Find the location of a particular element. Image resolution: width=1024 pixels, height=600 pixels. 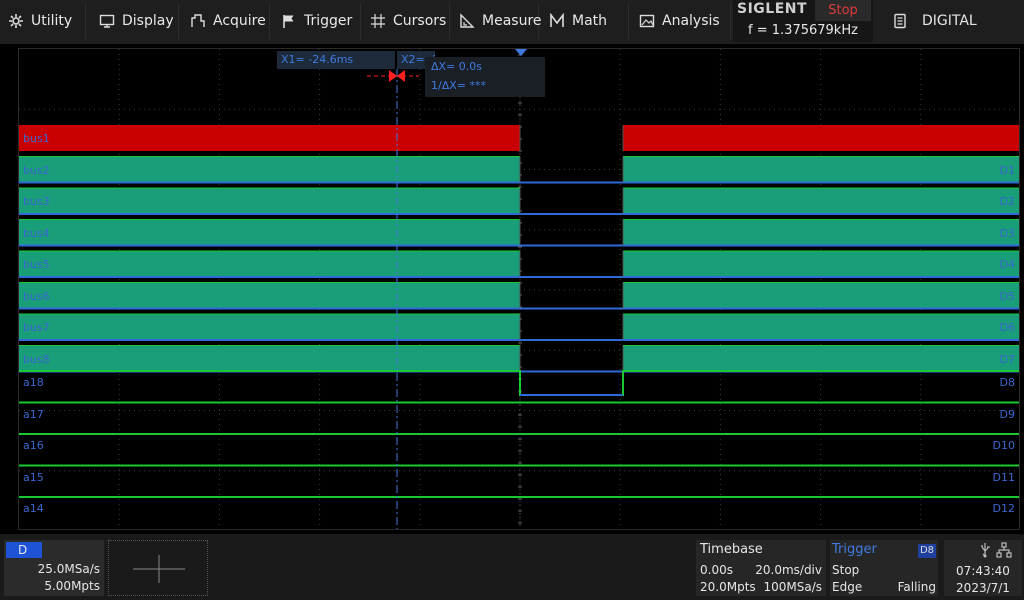

trigger-title: Trigger is located at coordinates (854, 549).